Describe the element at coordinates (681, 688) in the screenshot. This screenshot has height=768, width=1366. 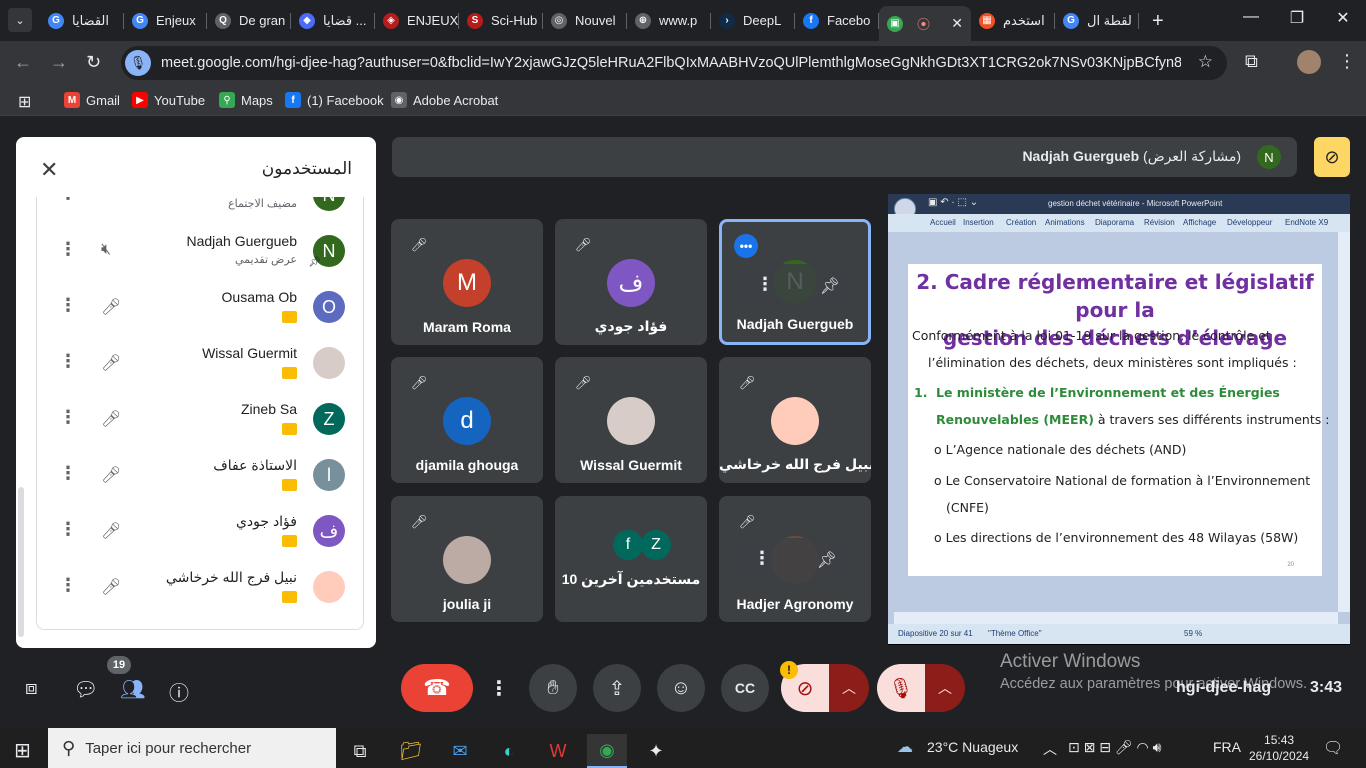
I see `emoji-icon: ☺` at that location.